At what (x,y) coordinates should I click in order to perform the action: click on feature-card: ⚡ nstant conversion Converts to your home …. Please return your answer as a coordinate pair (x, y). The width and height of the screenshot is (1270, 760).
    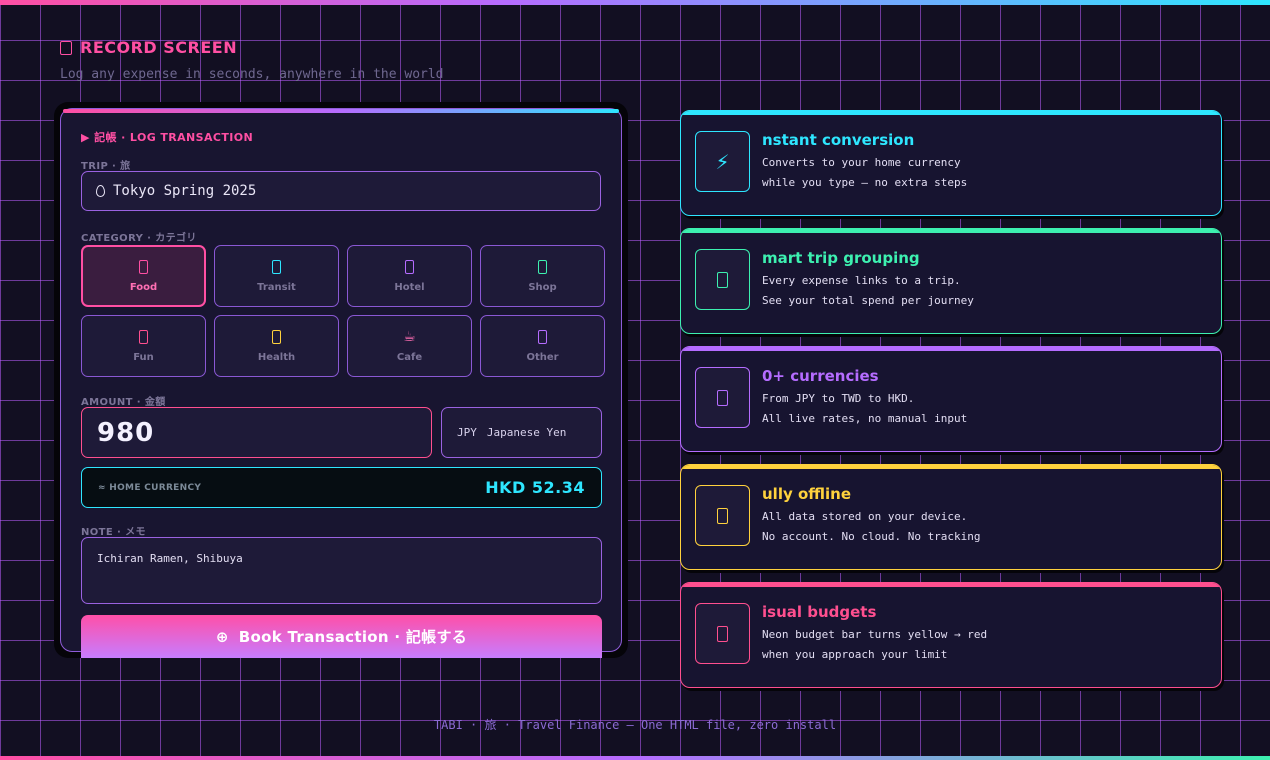
    Looking at the image, I should click on (951, 163).